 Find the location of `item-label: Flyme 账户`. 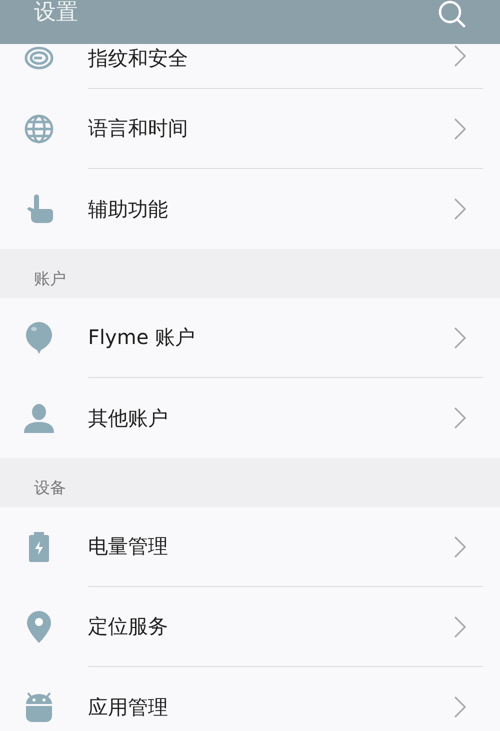

item-label: Flyme 账户 is located at coordinates (142, 337).